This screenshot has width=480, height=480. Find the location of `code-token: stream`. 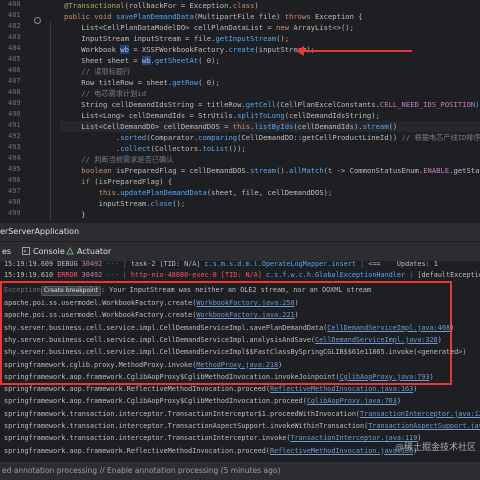

code-token: stream is located at coordinates (375, 126).